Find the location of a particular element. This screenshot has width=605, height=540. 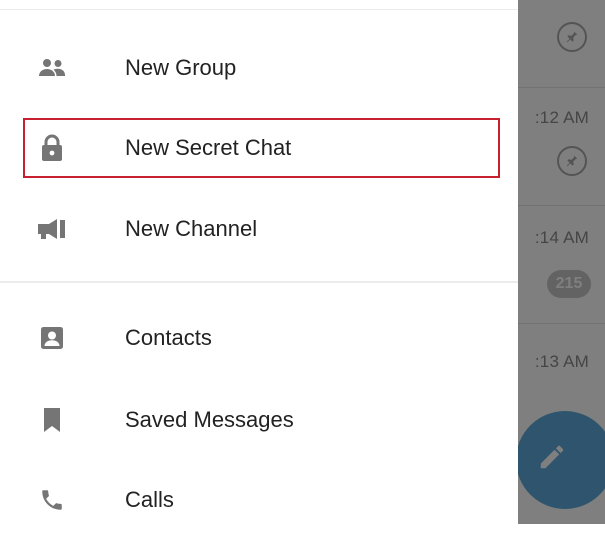

megaphone-icon is located at coordinates (52, 229).